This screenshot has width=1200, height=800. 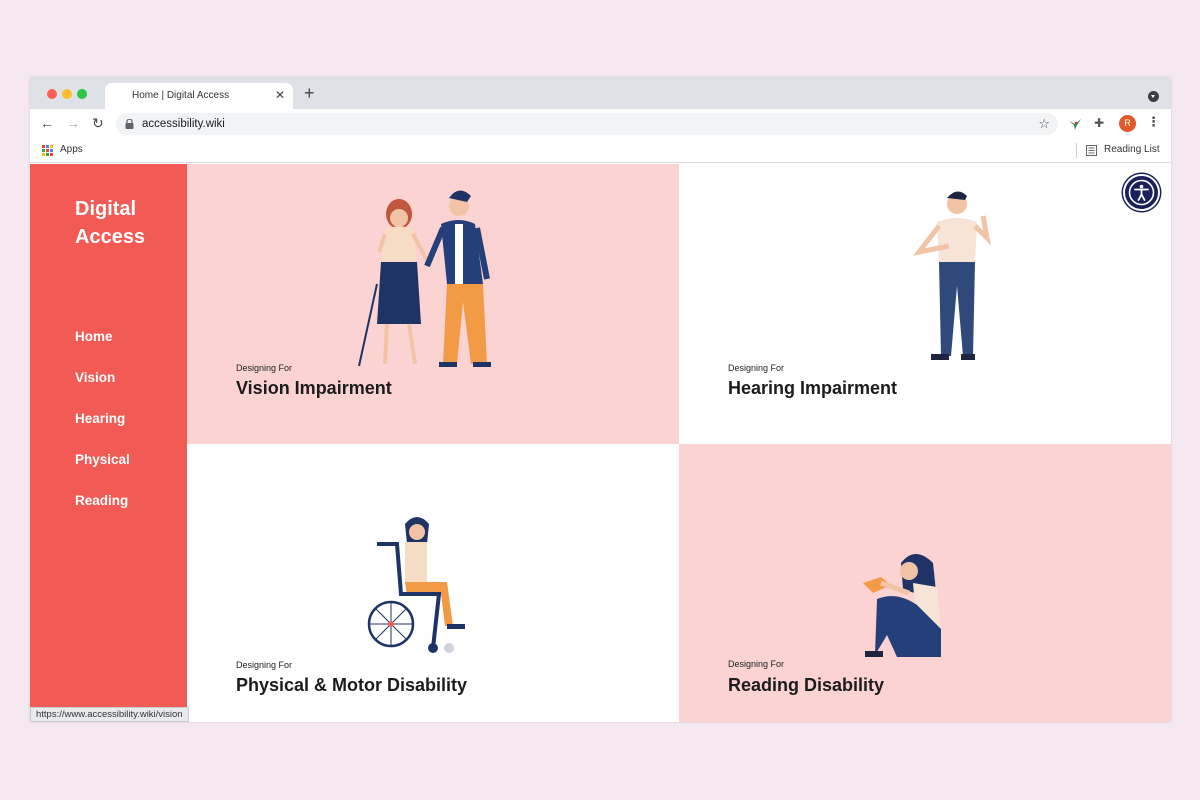 What do you see at coordinates (47, 150) in the screenshot?
I see `apps-grid-icon` at bounding box center [47, 150].